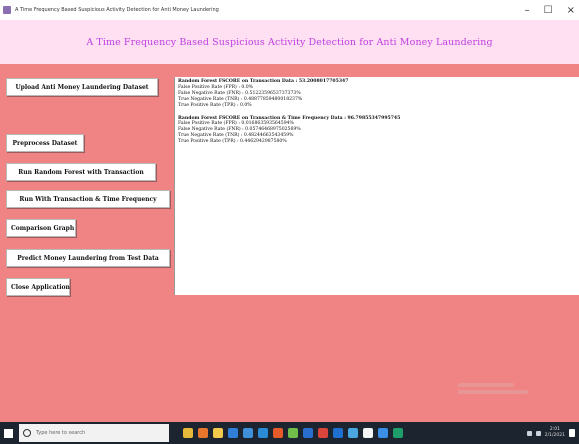 This screenshot has height=444, width=579. What do you see at coordinates (88, 258) in the screenshot?
I see `predict-money-laundering-button: Predict Money Laundering from Test Data` at bounding box center [88, 258].